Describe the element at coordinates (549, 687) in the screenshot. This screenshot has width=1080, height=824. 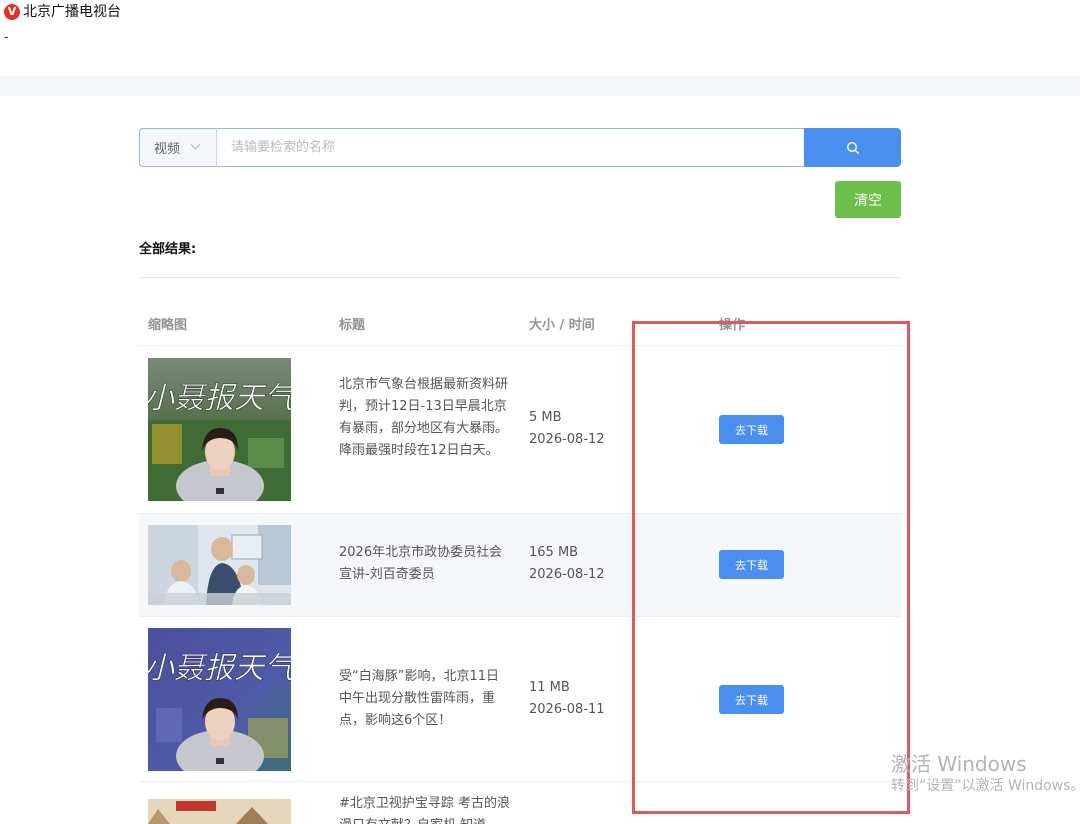
I see `file-size: 11 MB` at that location.